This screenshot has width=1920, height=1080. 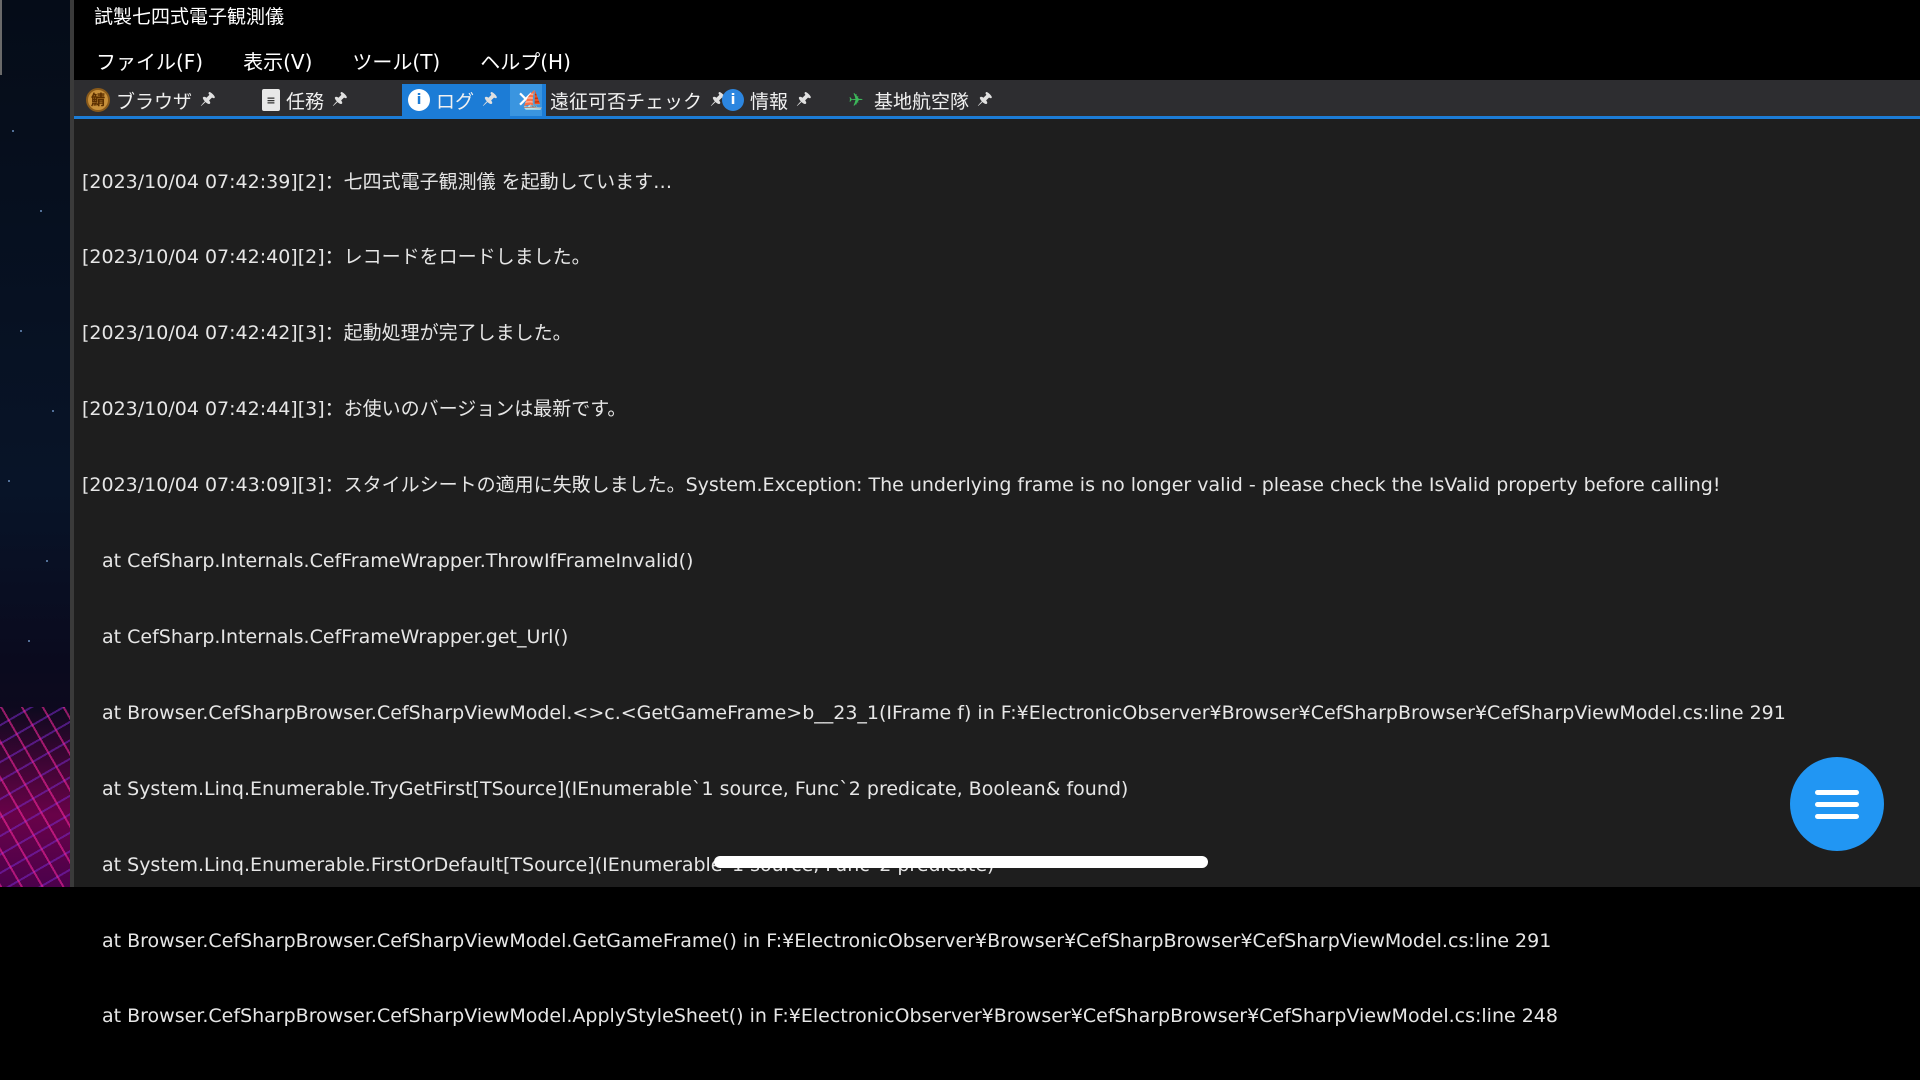 What do you see at coordinates (997, 62) in the screenshot?
I see `menu-bar: ファイル(F) 表示(V) ツール(T) ヘルプ(H)` at bounding box center [997, 62].